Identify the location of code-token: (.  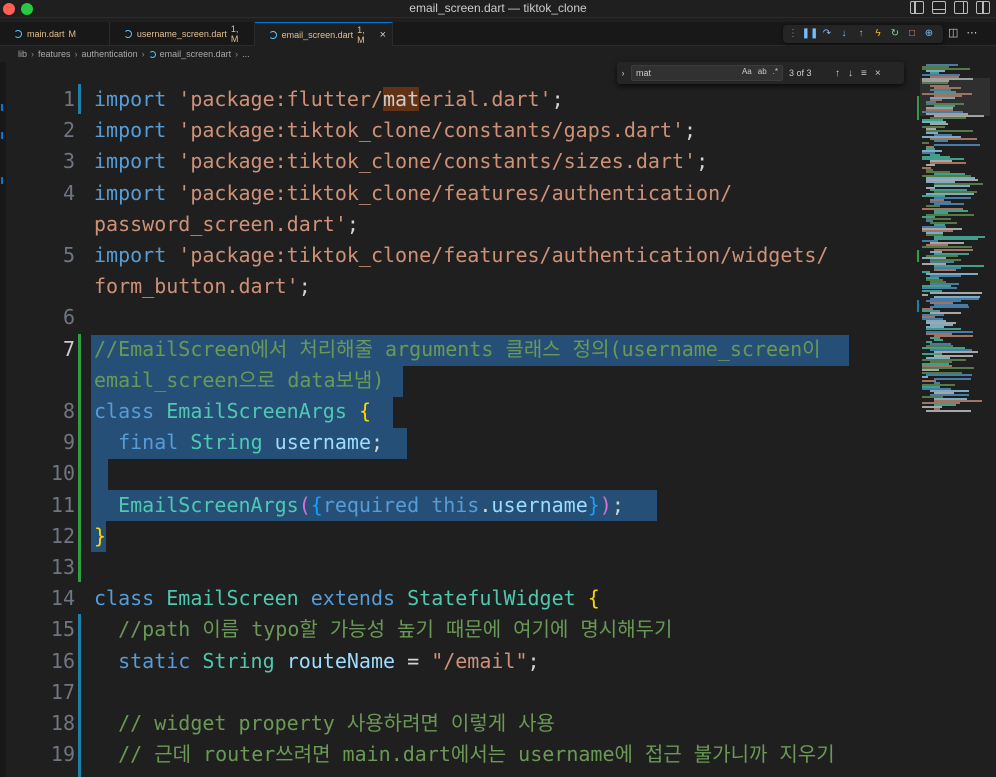
(304, 504).